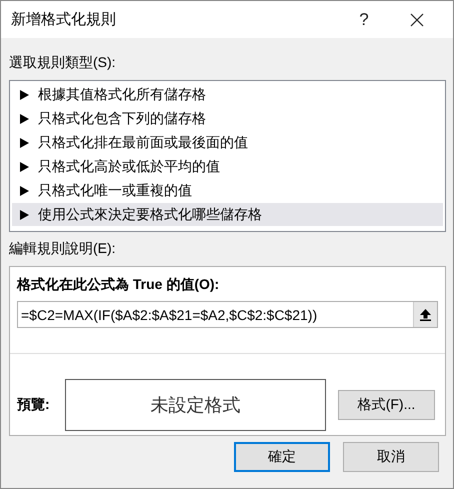 Image resolution: width=454 pixels, height=489 pixels. Describe the element at coordinates (63, 249) in the screenshot. I see `section-label: 編輯規則說明(E):` at that location.